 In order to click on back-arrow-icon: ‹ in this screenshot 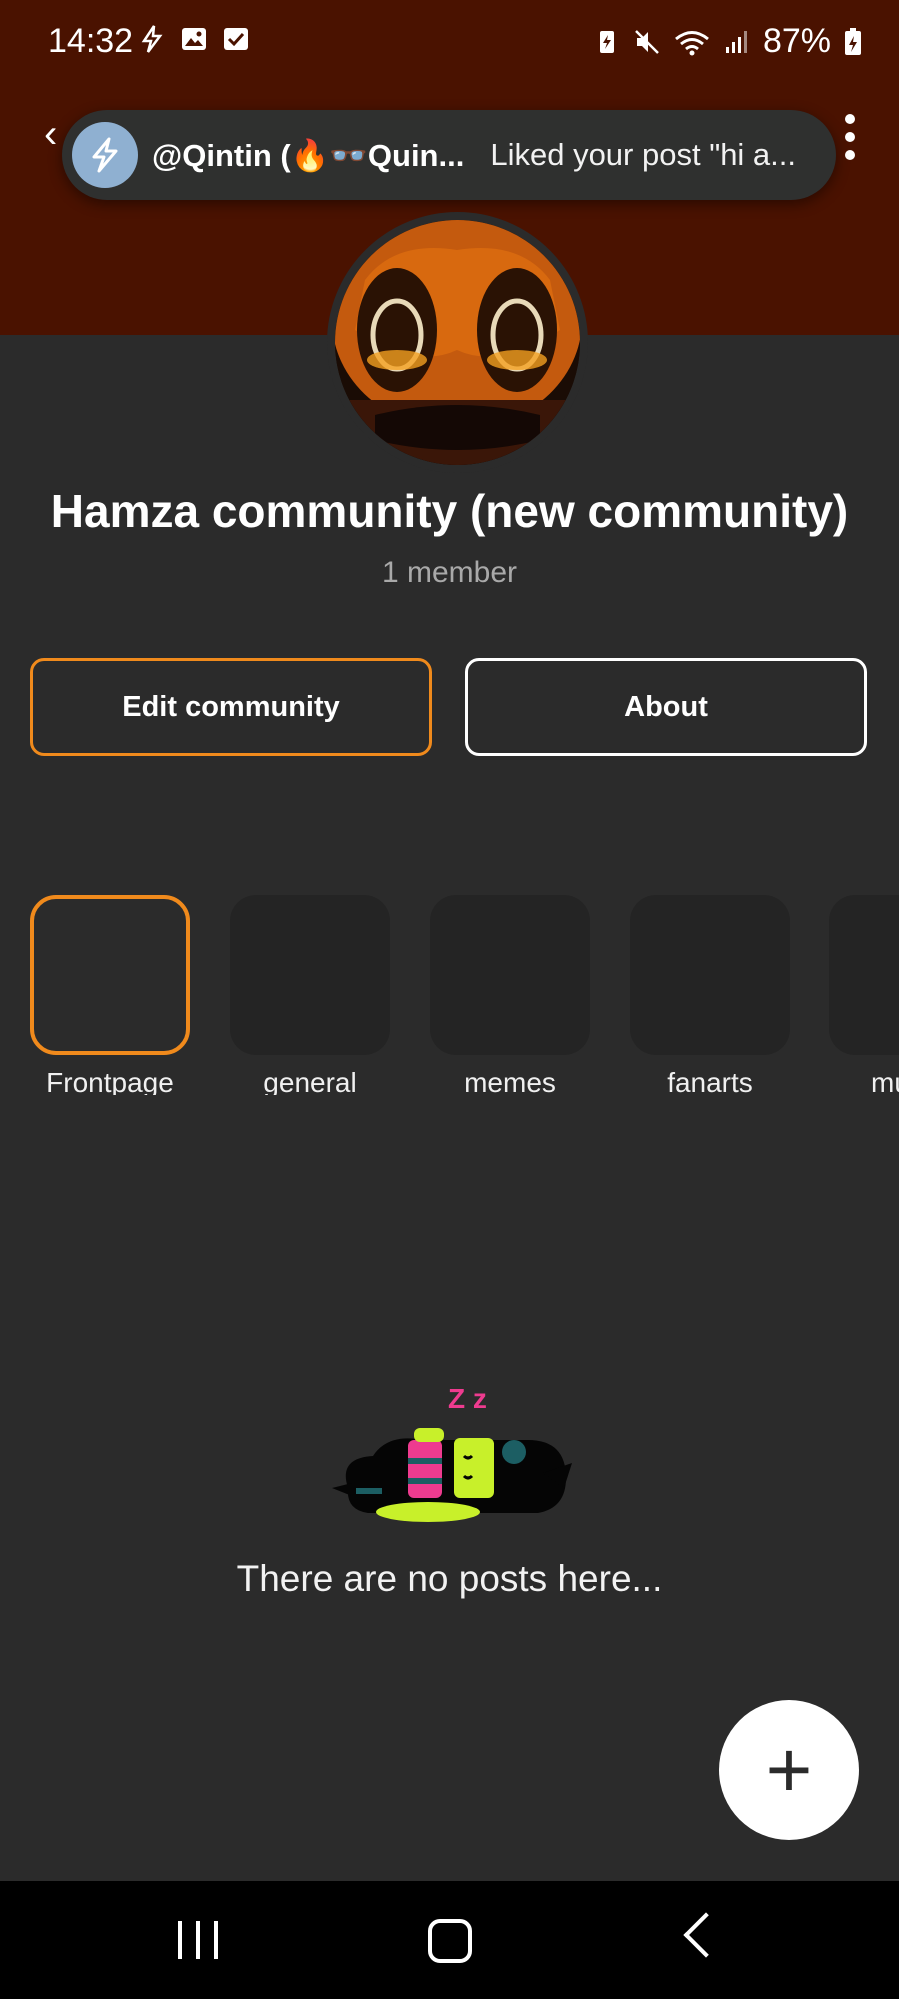, I will do `click(50, 134)`.